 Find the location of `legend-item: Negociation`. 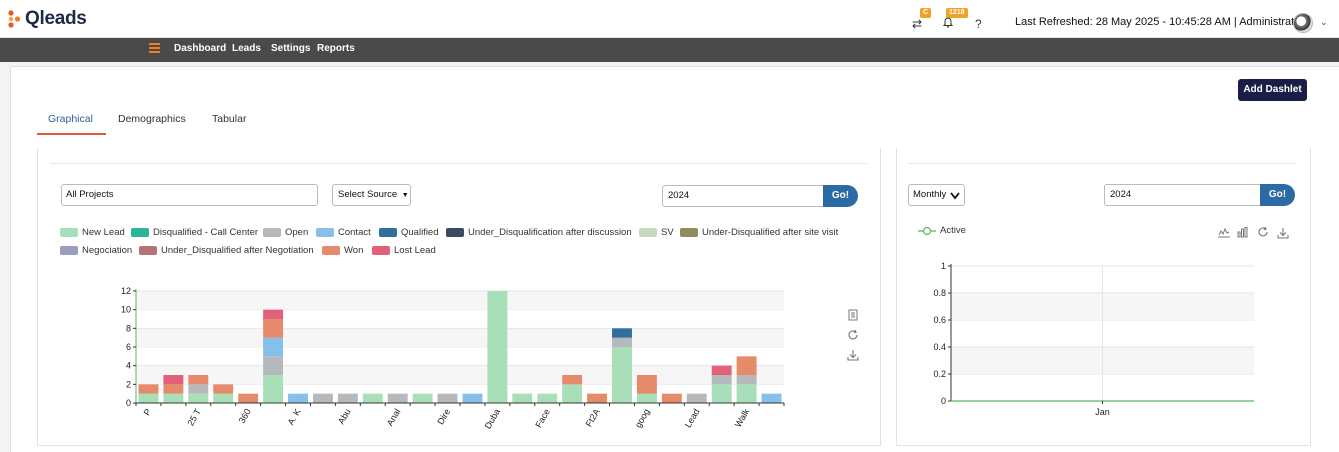

legend-item: Negociation is located at coordinates (96, 250).